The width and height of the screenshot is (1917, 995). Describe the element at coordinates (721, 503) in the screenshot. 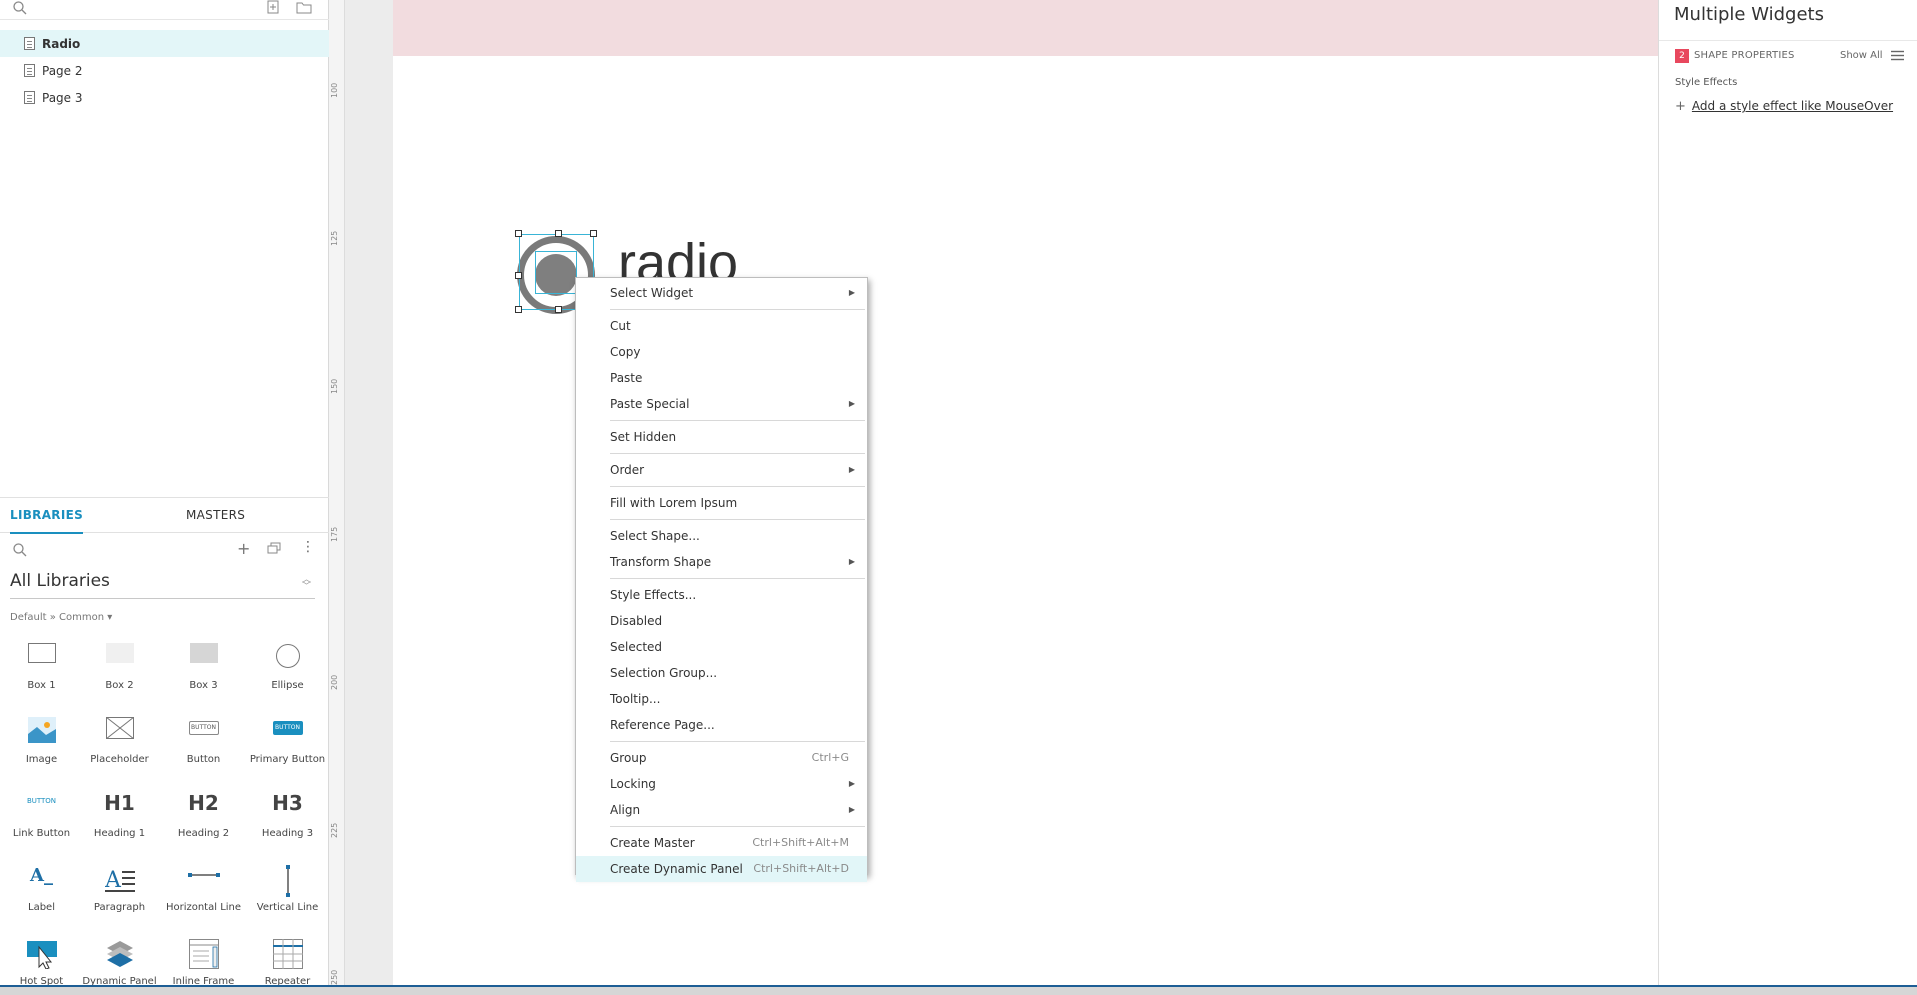

I see `menu-item-fill-with-lorem-ipsum: Fill with Lorem Ipsum` at that location.